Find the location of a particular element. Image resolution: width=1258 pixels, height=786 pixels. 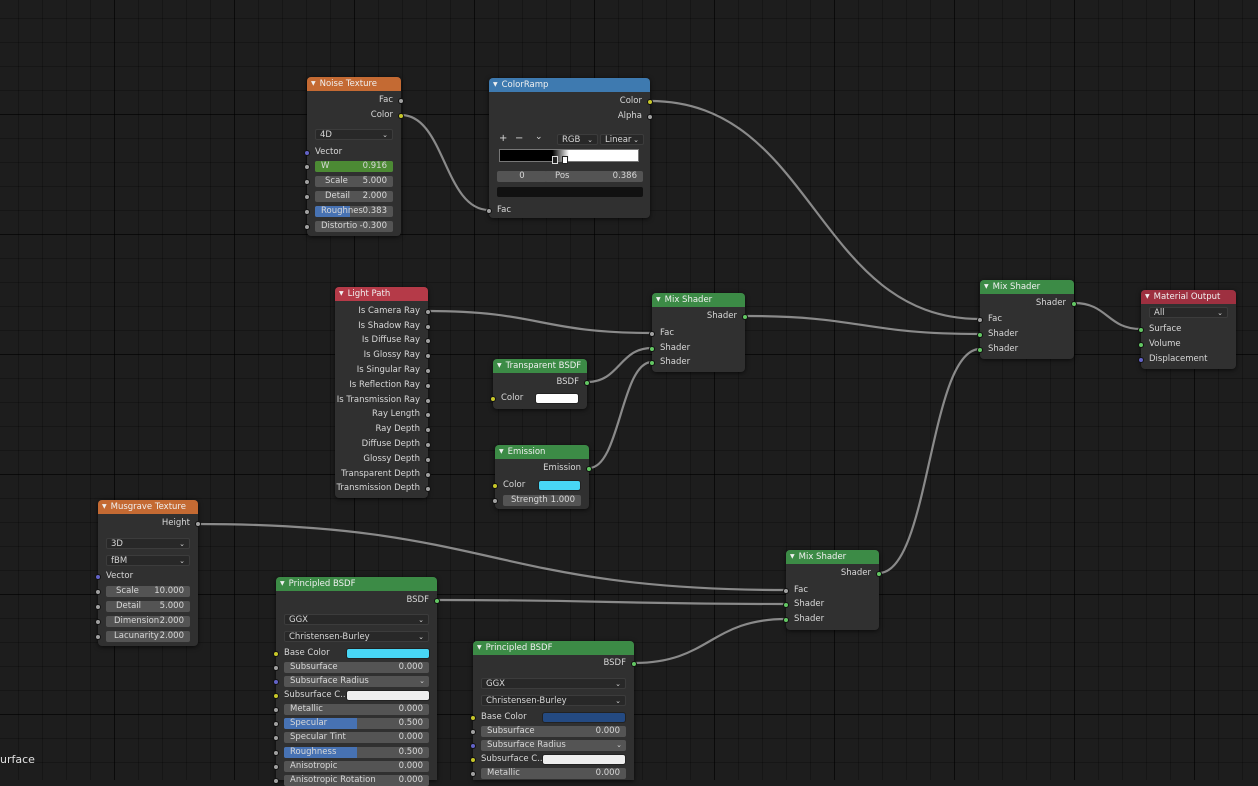

emission-node: ▼ Emission Emission Color Strength 1.000 is located at coordinates (542, 477).